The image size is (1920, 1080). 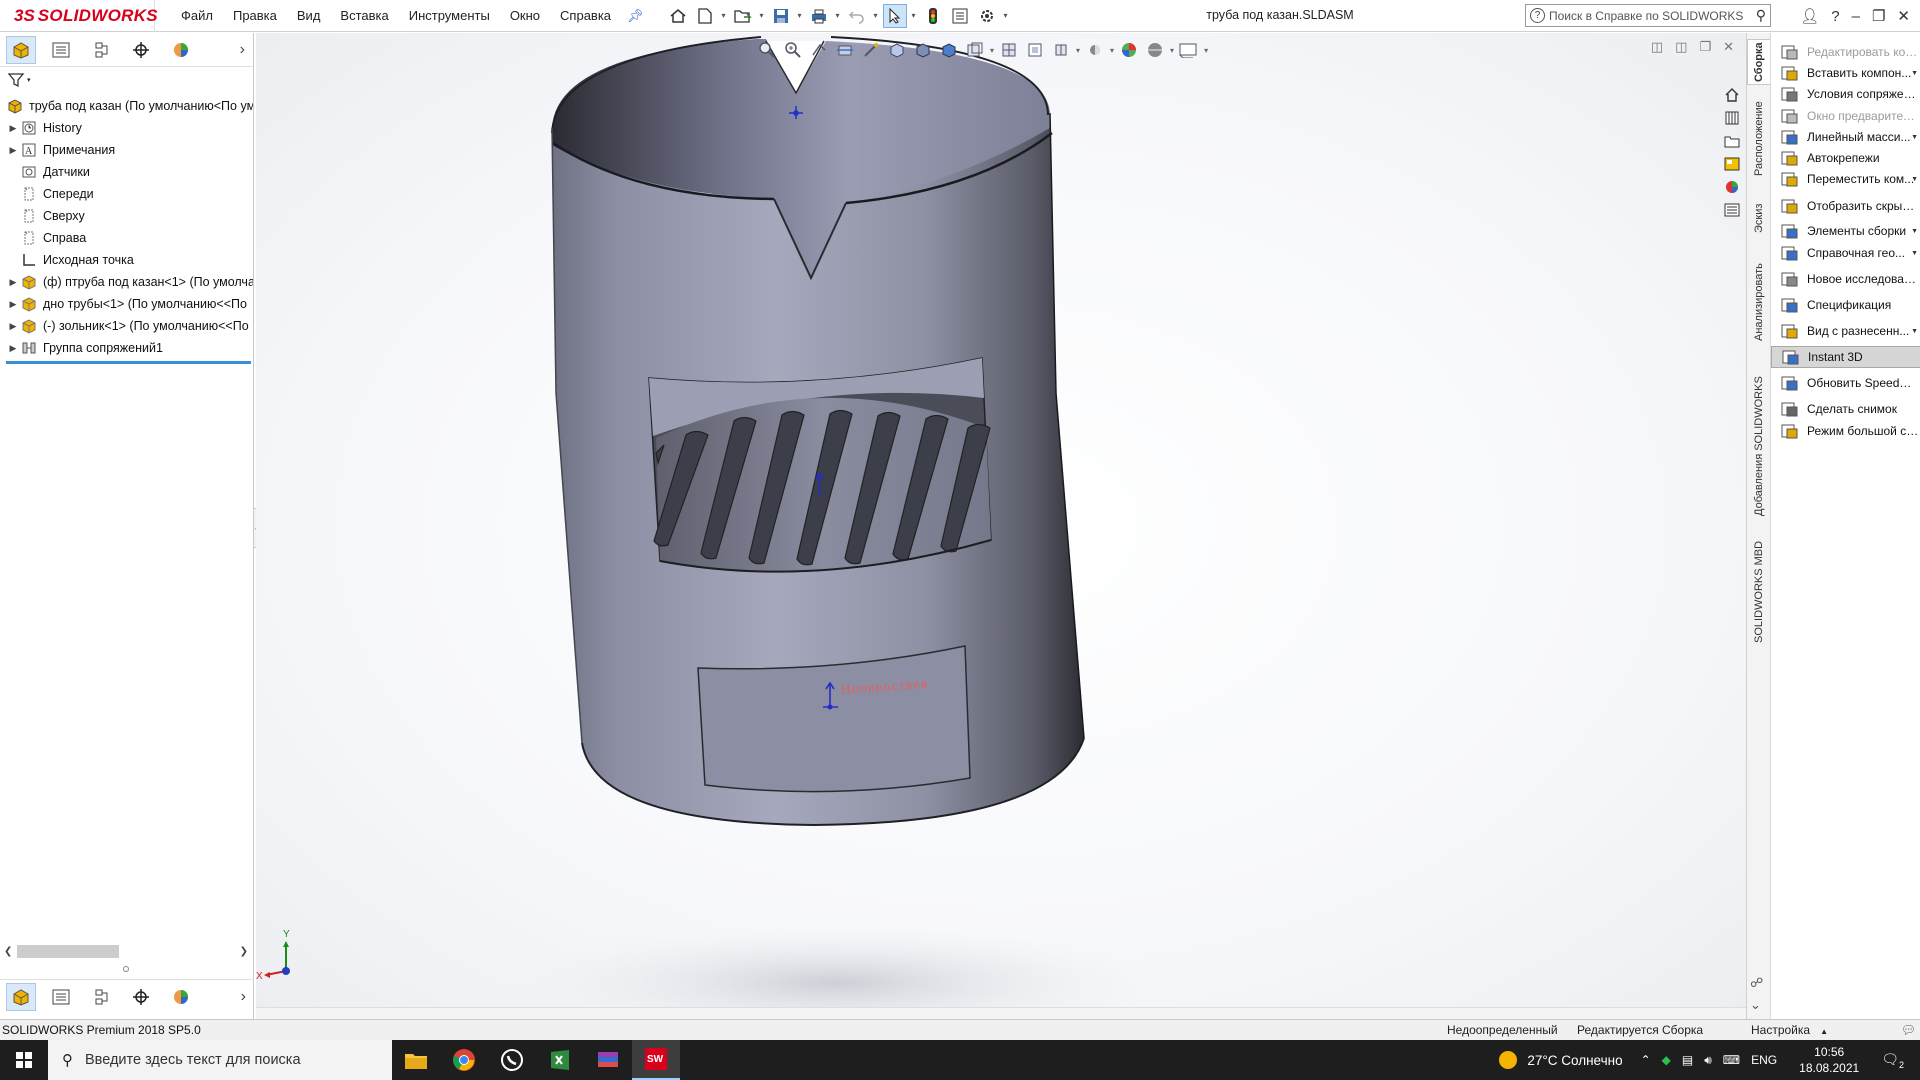 I want to click on solidworks-resources-home-icon, so click(x=1732, y=95).